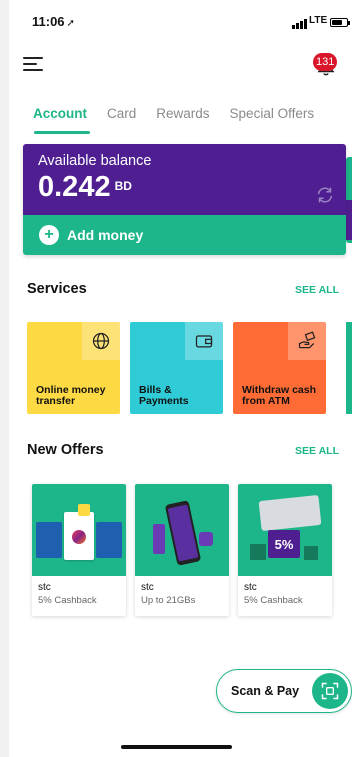 This screenshot has height=757, width=352. I want to click on menu-button, so click(34, 64).